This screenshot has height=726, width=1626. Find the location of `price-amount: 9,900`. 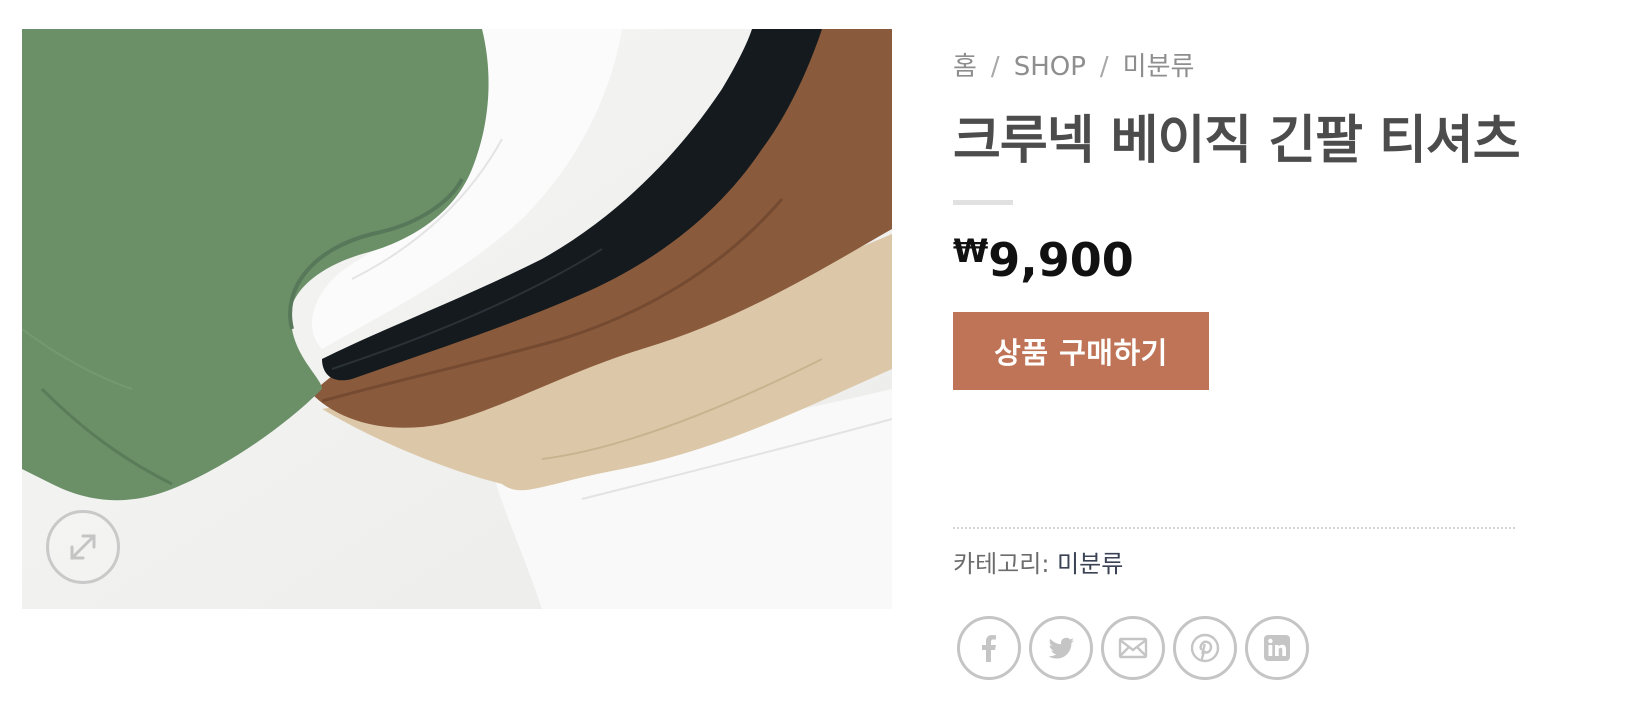

price-amount: 9,900 is located at coordinates (1061, 260).